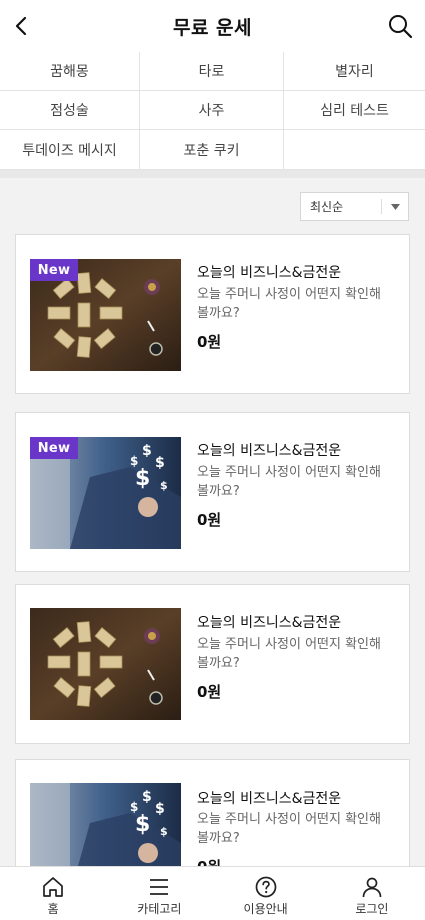 This screenshot has height=920, width=425. What do you see at coordinates (105, 664) in the screenshot?
I see `tarot-cards-image` at bounding box center [105, 664].